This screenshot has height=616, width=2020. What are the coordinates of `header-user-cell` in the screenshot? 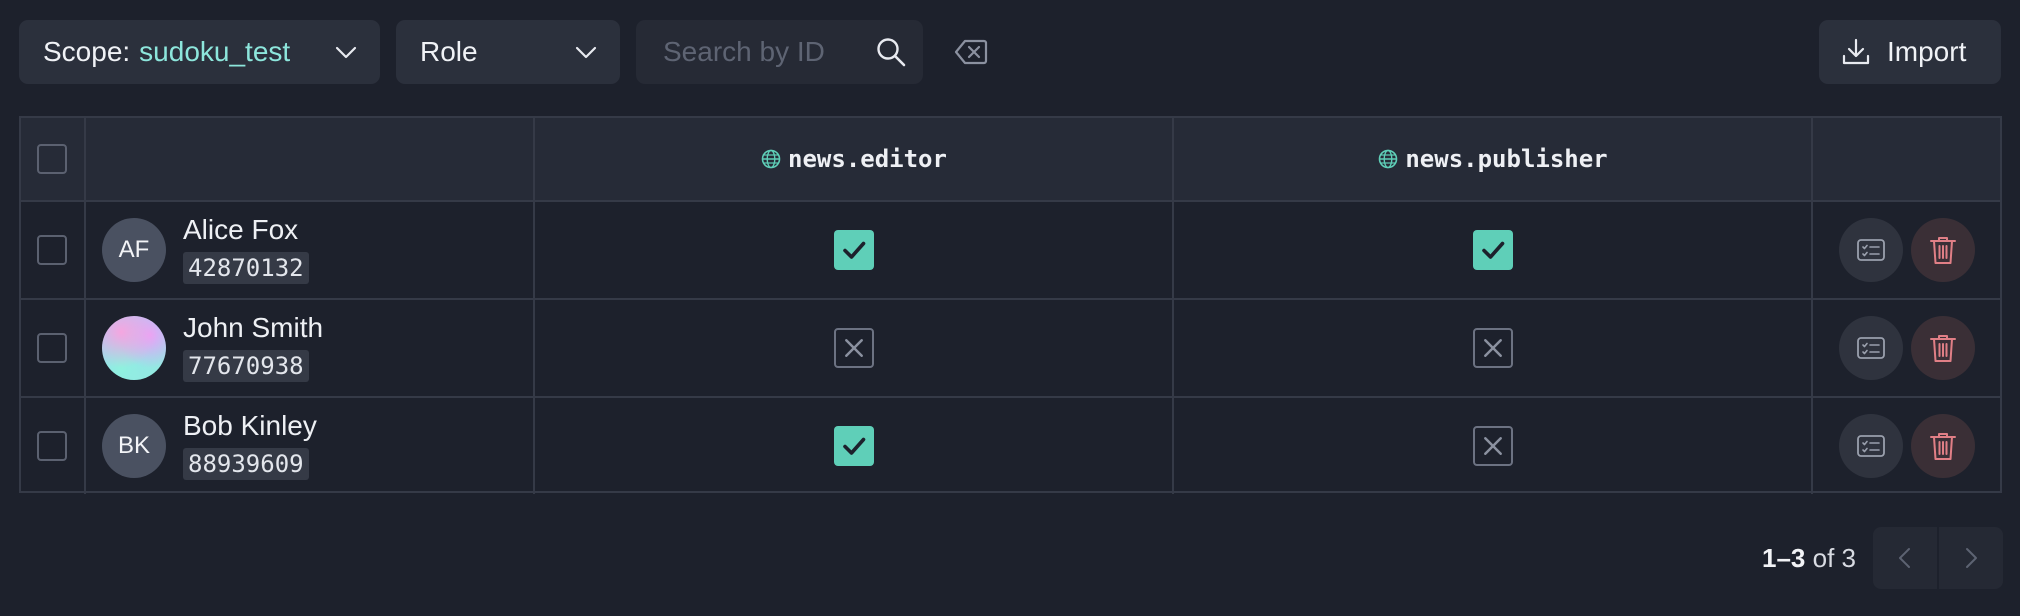 It's located at (310, 159).